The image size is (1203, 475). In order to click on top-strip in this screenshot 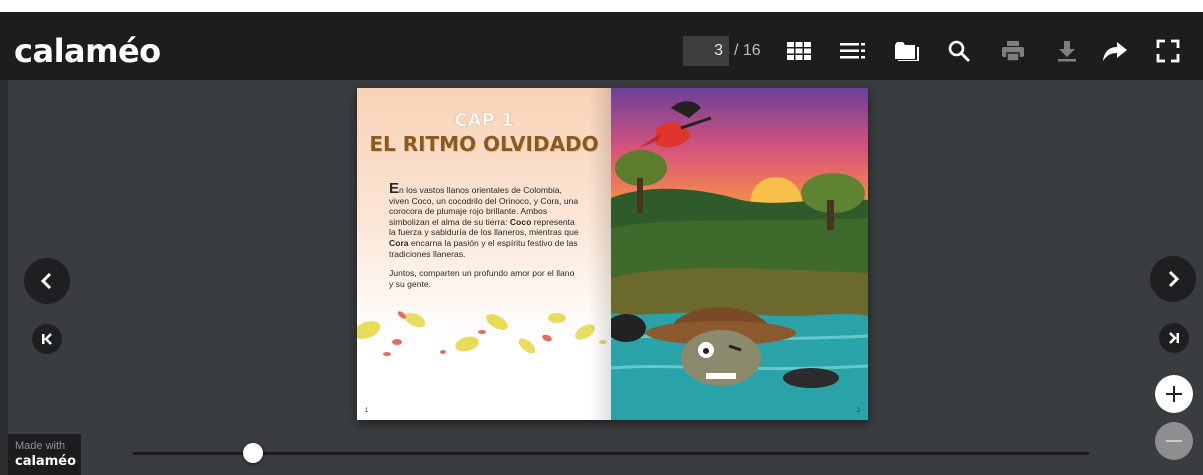, I will do `click(601, 6)`.